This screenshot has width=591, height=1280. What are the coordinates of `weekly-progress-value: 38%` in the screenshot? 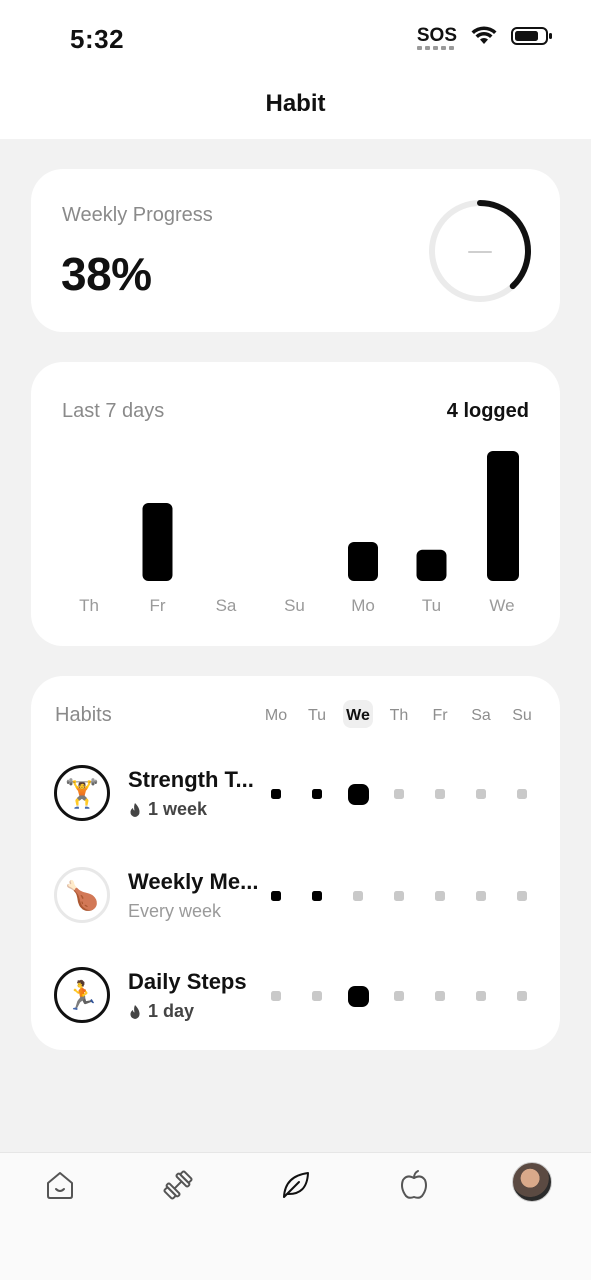 It's located at (106, 274).